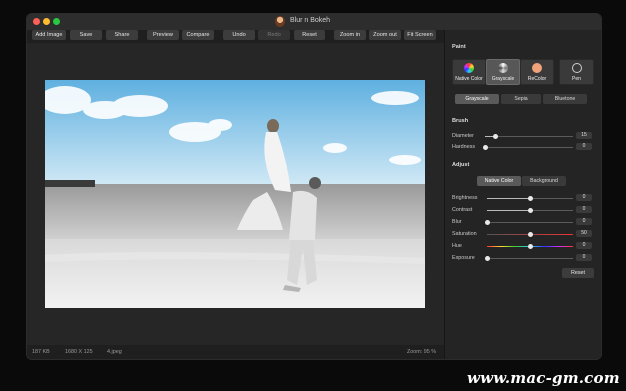 The height and width of the screenshot is (391, 626). What do you see at coordinates (529, 136) in the screenshot?
I see `diameter-slider` at bounding box center [529, 136].